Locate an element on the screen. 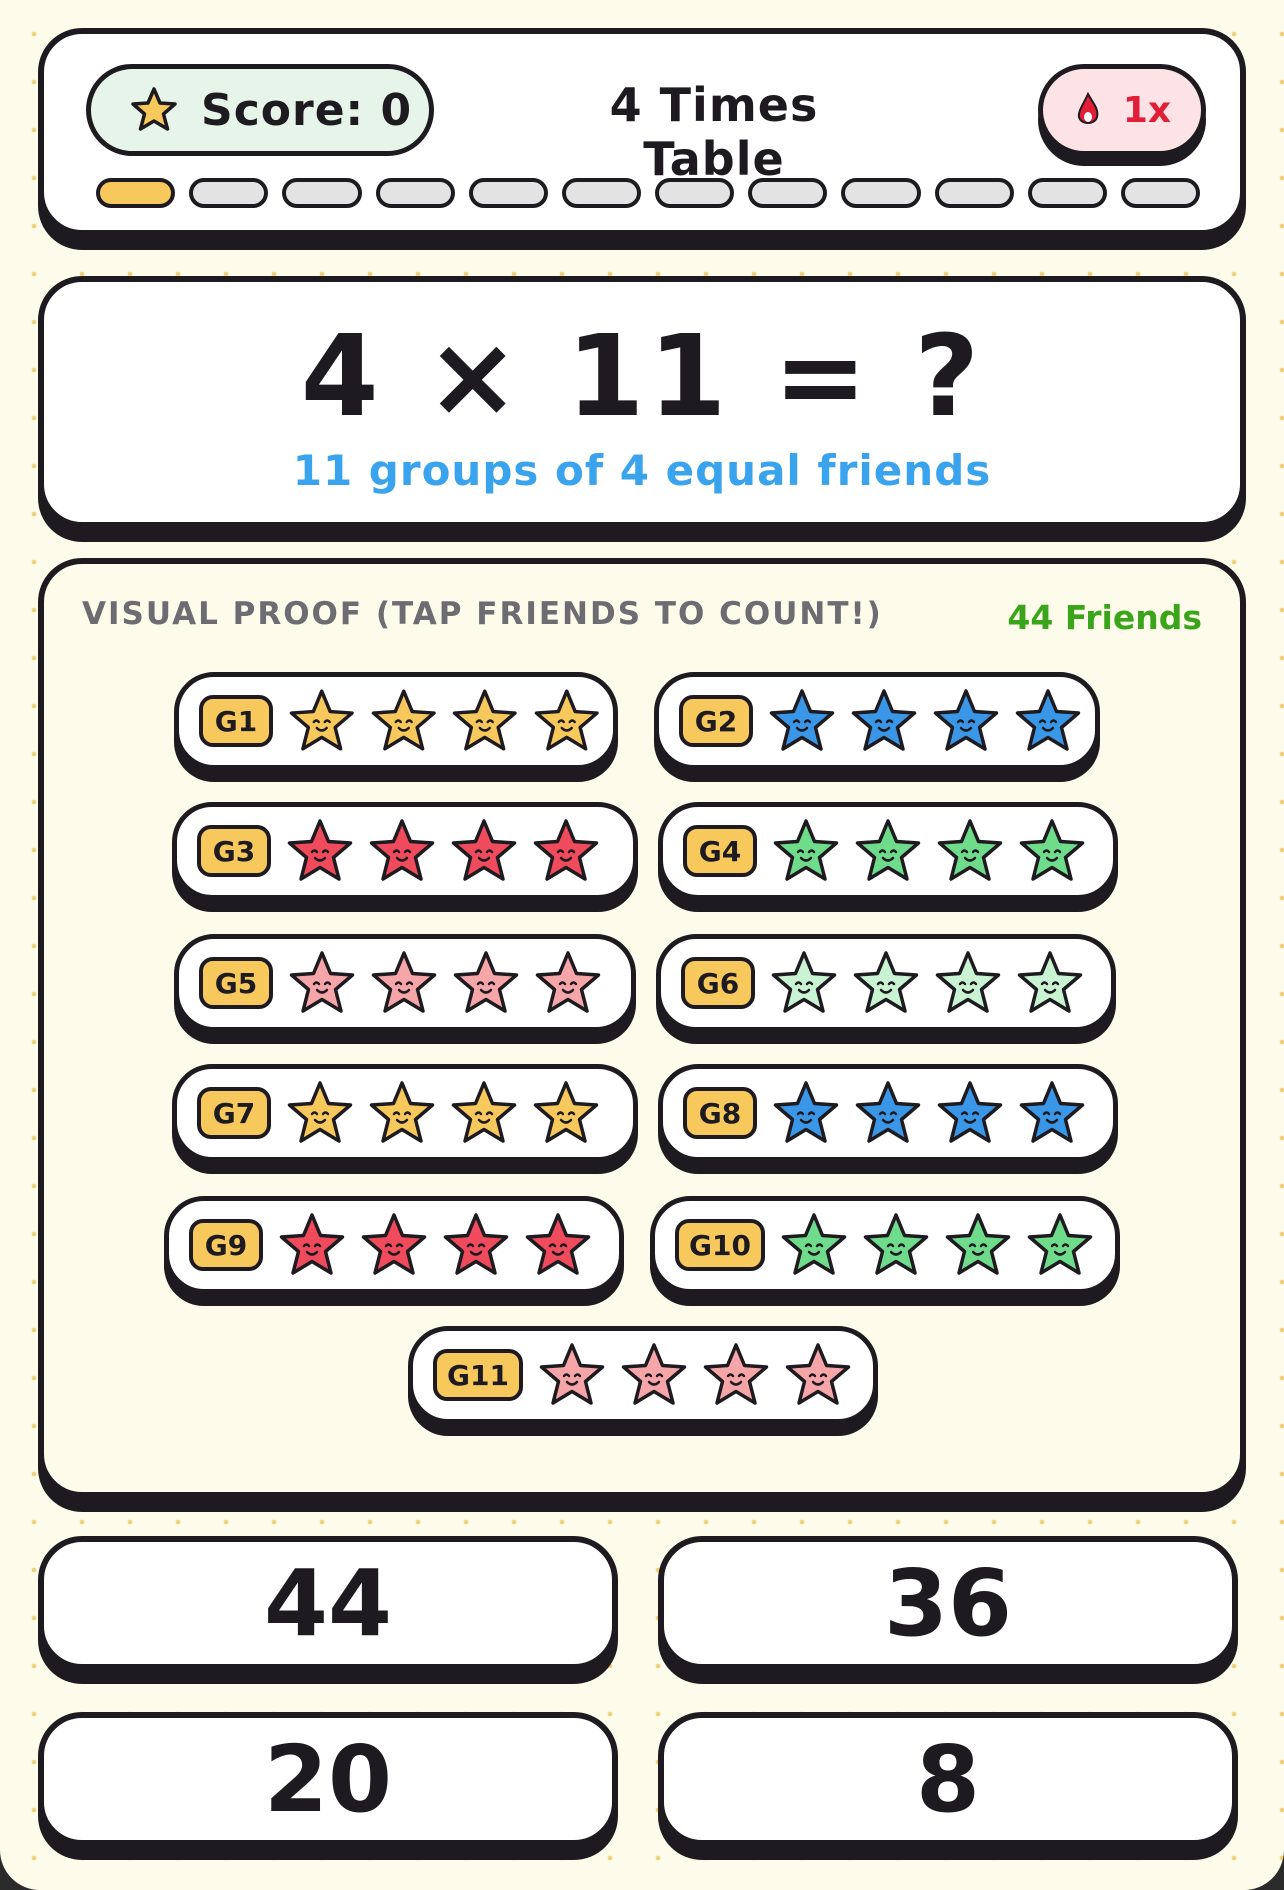 This screenshot has height=1890, width=1284. group-row: G3 is located at coordinates (405, 851).